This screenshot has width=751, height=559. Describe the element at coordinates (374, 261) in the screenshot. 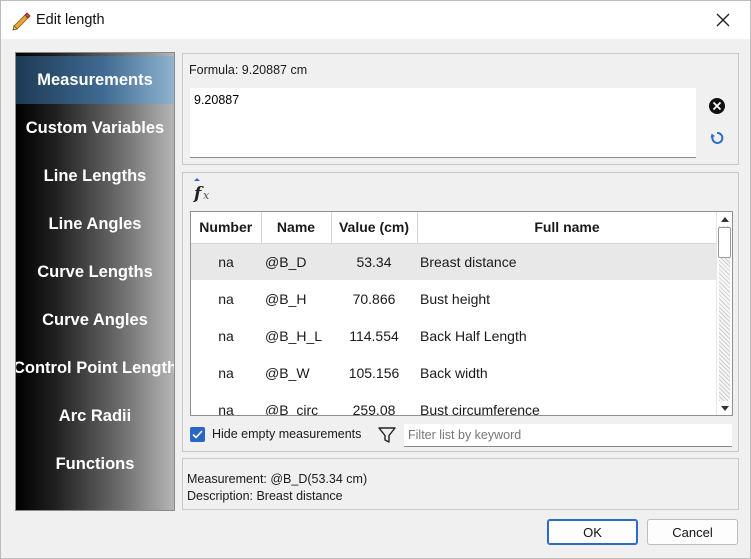

I see `cell-value: 53.34` at that location.